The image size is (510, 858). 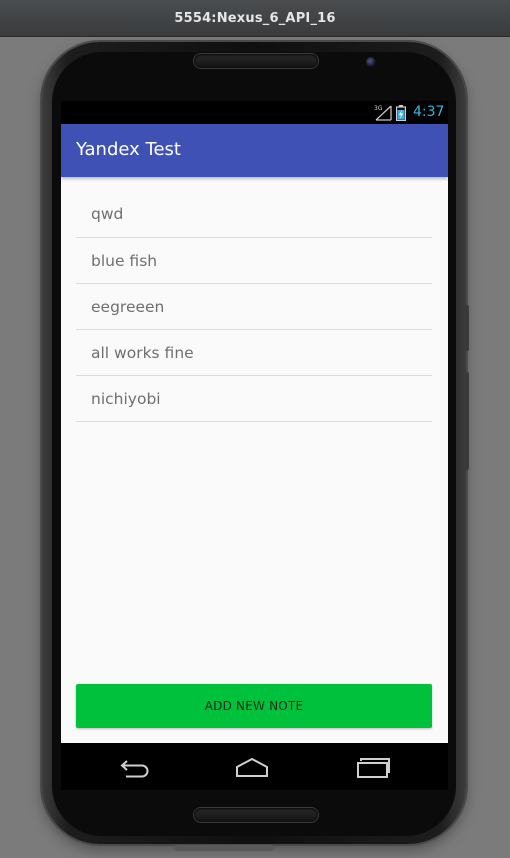 I want to click on add-new-note-button: ADD NEW NOTE, so click(x=254, y=706).